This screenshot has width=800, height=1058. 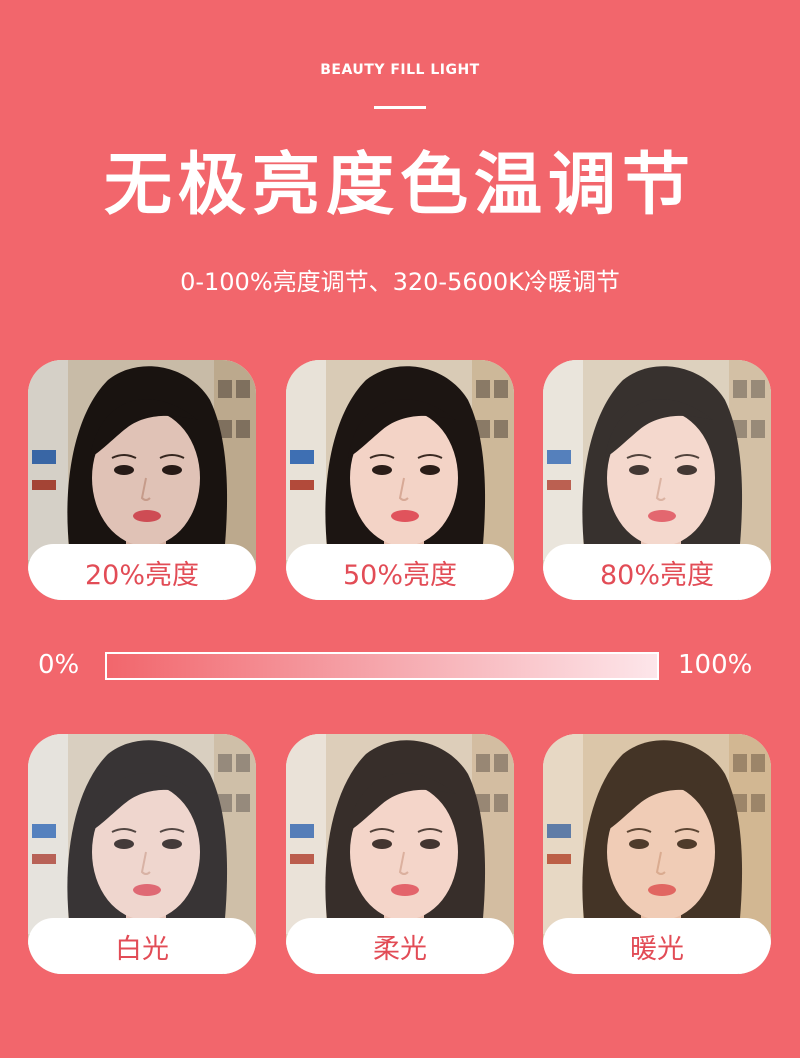 I want to click on tone-label: 柔光, so click(x=400, y=946).